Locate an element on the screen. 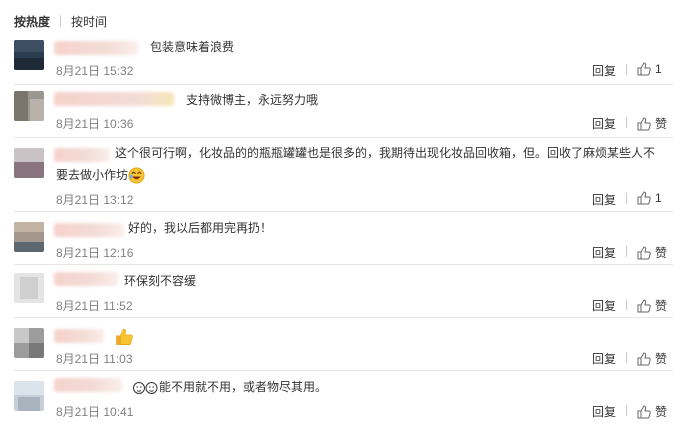 This screenshot has width=687, height=434. comment-time: 8月21日 13:12 is located at coordinates (95, 200).